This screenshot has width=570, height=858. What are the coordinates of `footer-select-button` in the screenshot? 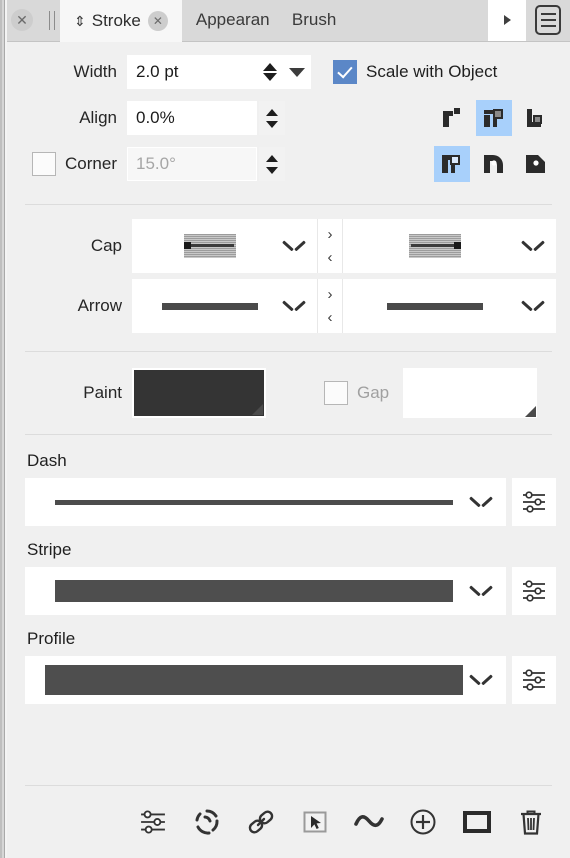 It's located at (315, 822).